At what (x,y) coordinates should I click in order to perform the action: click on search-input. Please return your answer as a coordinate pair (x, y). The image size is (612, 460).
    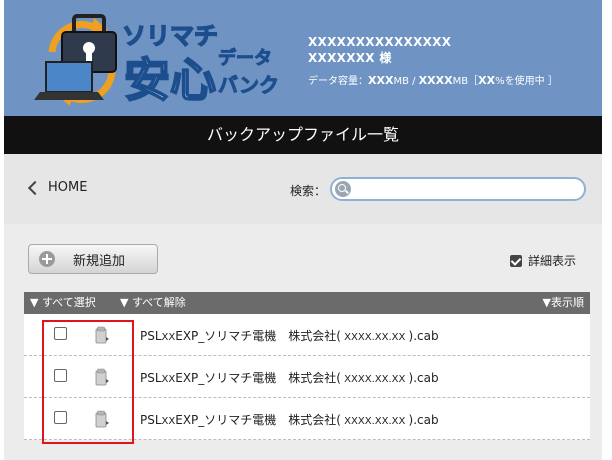
    Looking at the image, I should click on (467, 190).